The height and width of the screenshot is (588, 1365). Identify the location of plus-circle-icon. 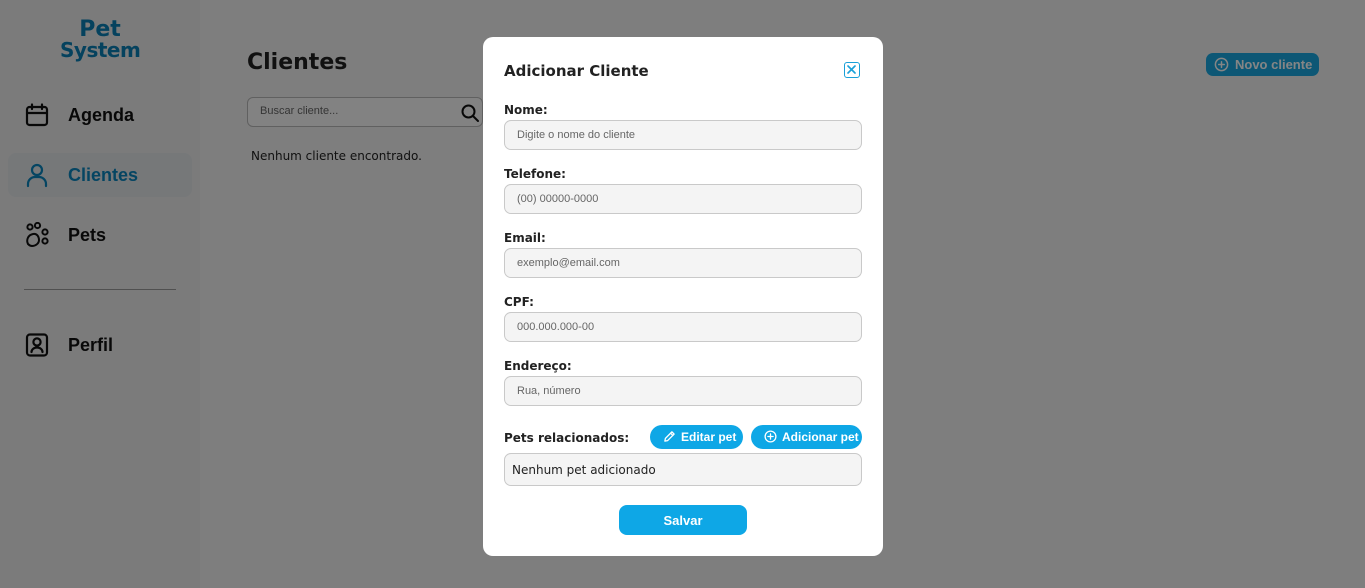
(770, 436).